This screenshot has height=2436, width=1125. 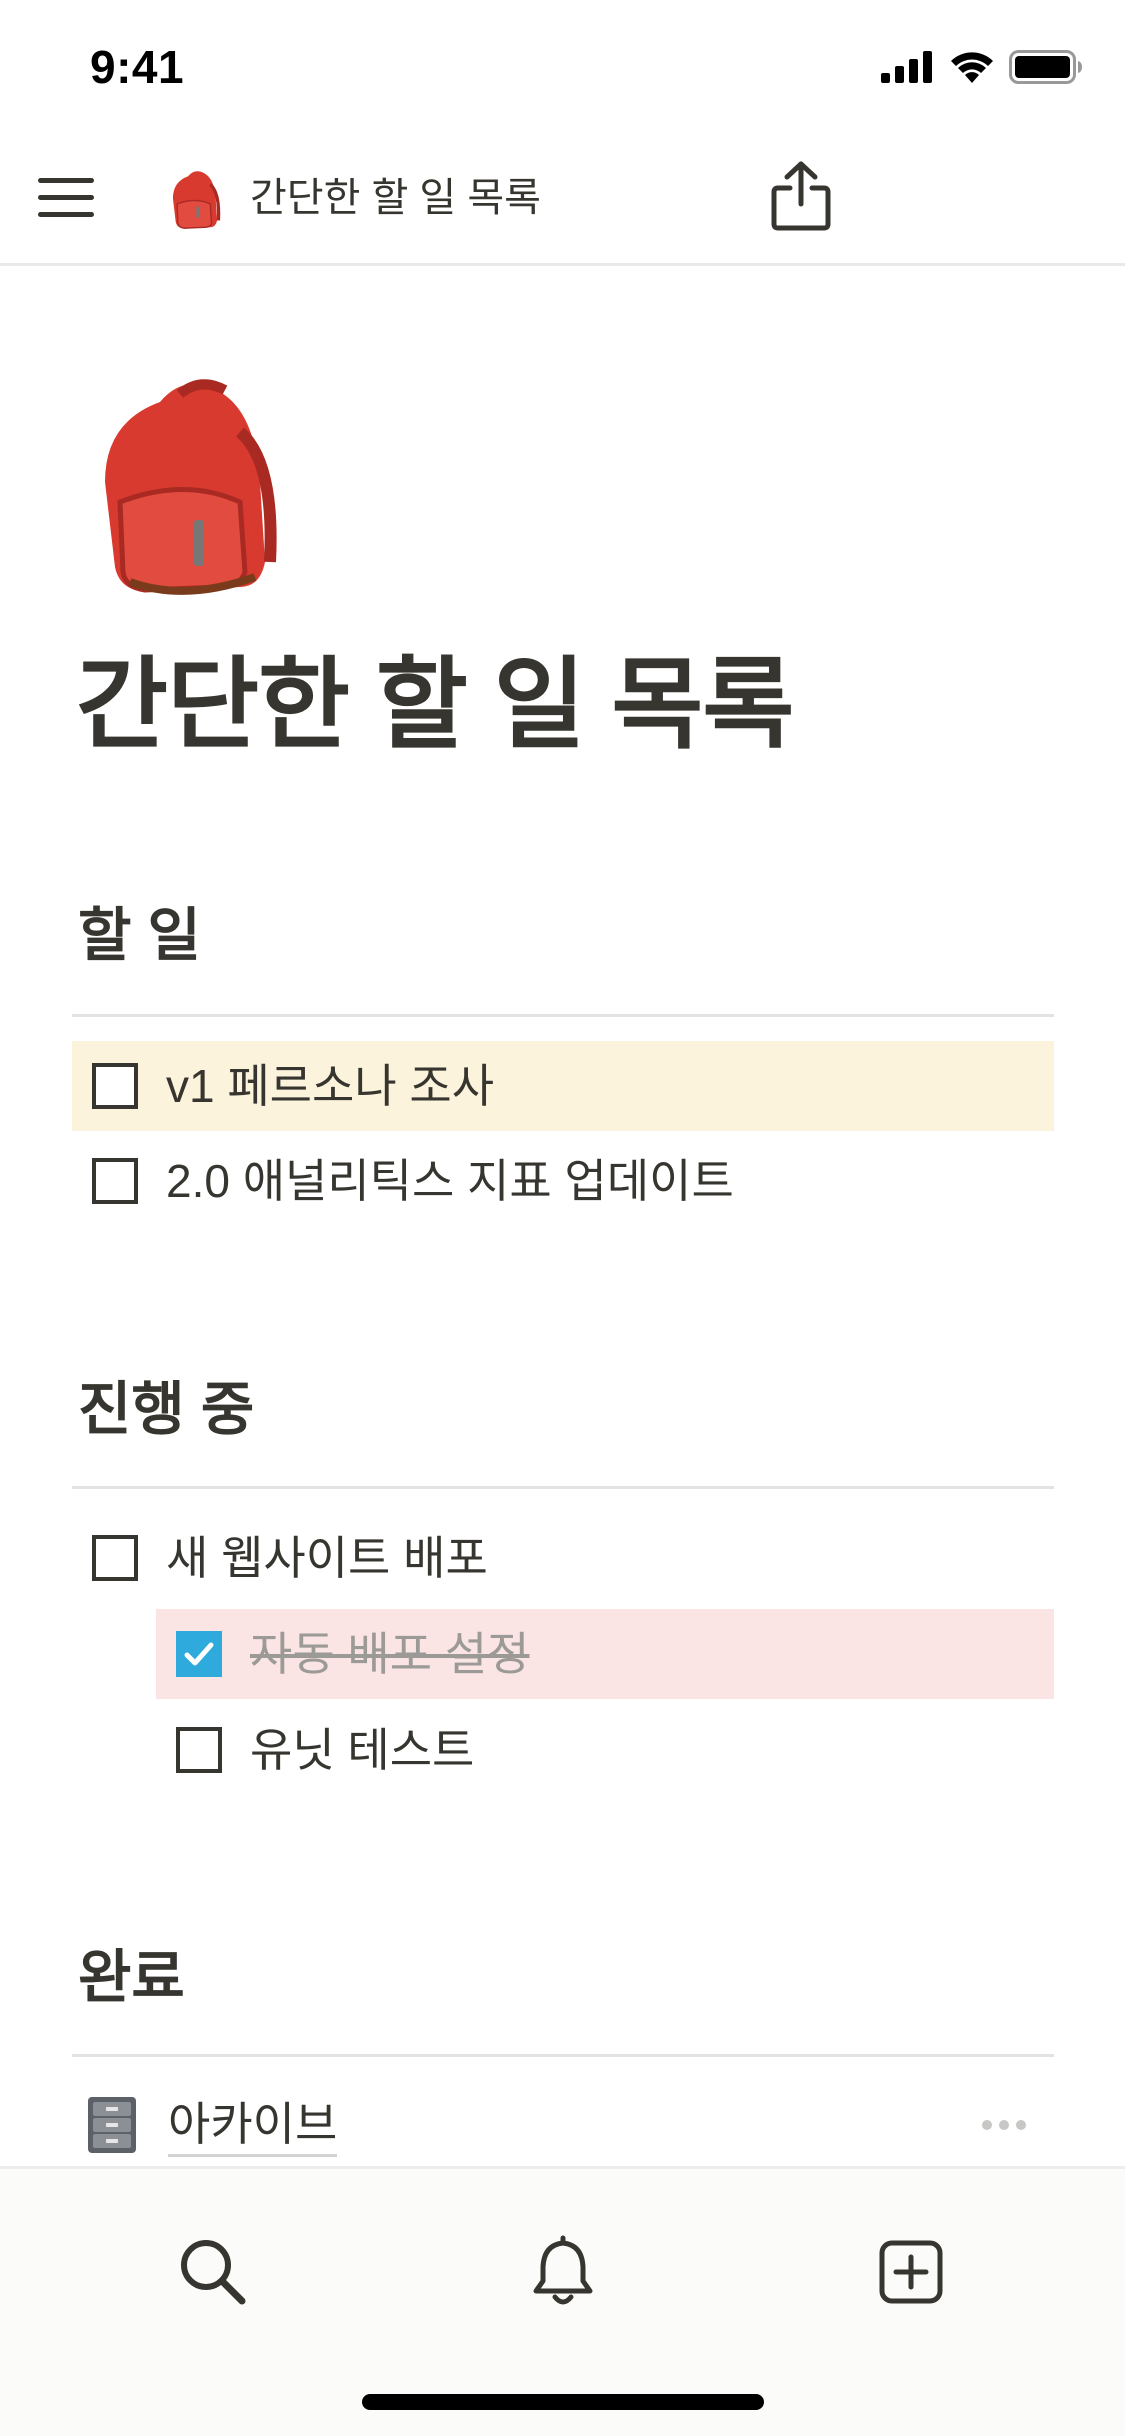 What do you see at coordinates (389, 1654) in the screenshot?
I see `todo-item-label: 자동 배포 설정` at bounding box center [389, 1654].